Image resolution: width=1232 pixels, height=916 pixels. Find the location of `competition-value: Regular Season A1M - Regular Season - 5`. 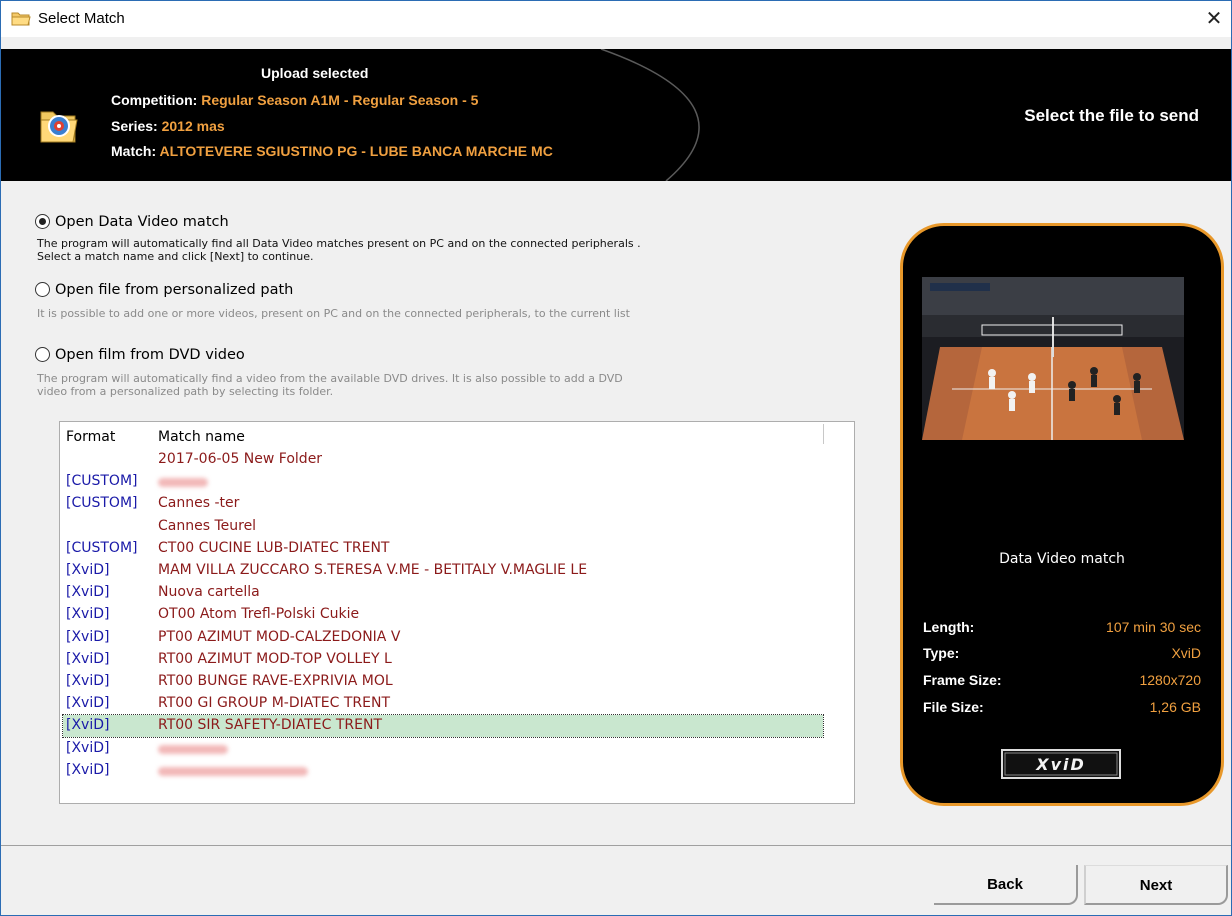

competition-value: Regular Season A1M - Regular Season - 5 is located at coordinates (340, 100).